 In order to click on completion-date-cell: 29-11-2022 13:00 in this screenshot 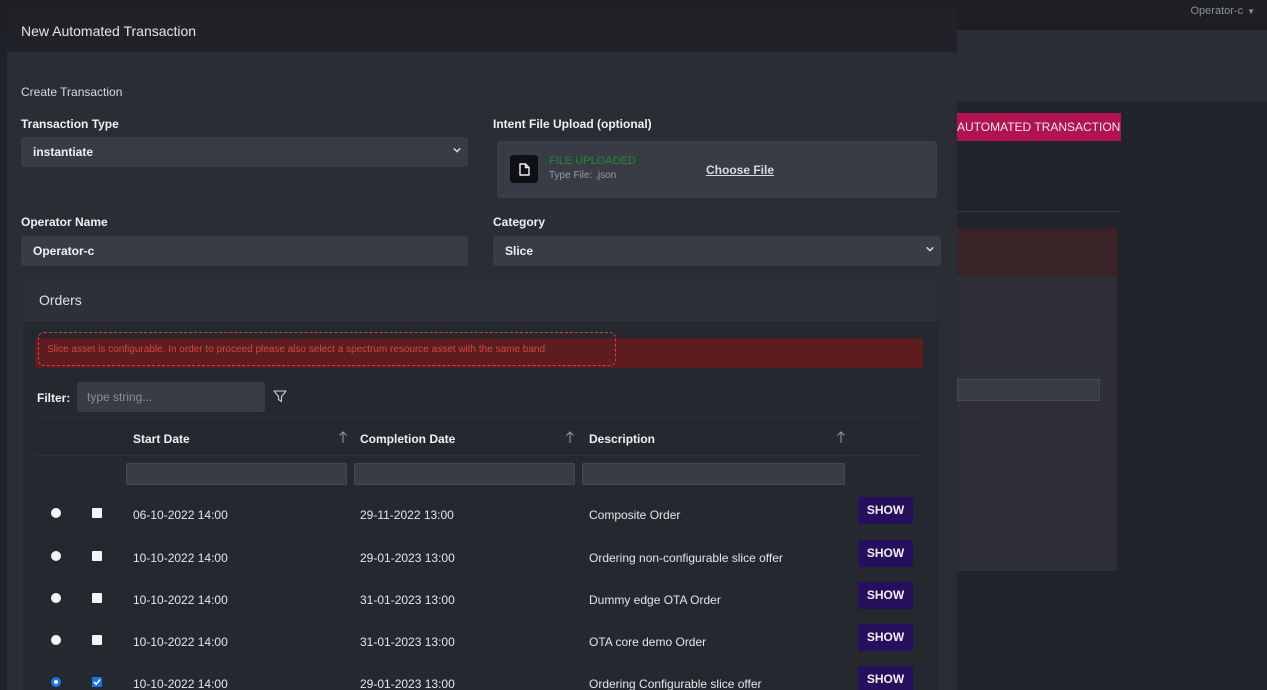, I will do `click(407, 515)`.